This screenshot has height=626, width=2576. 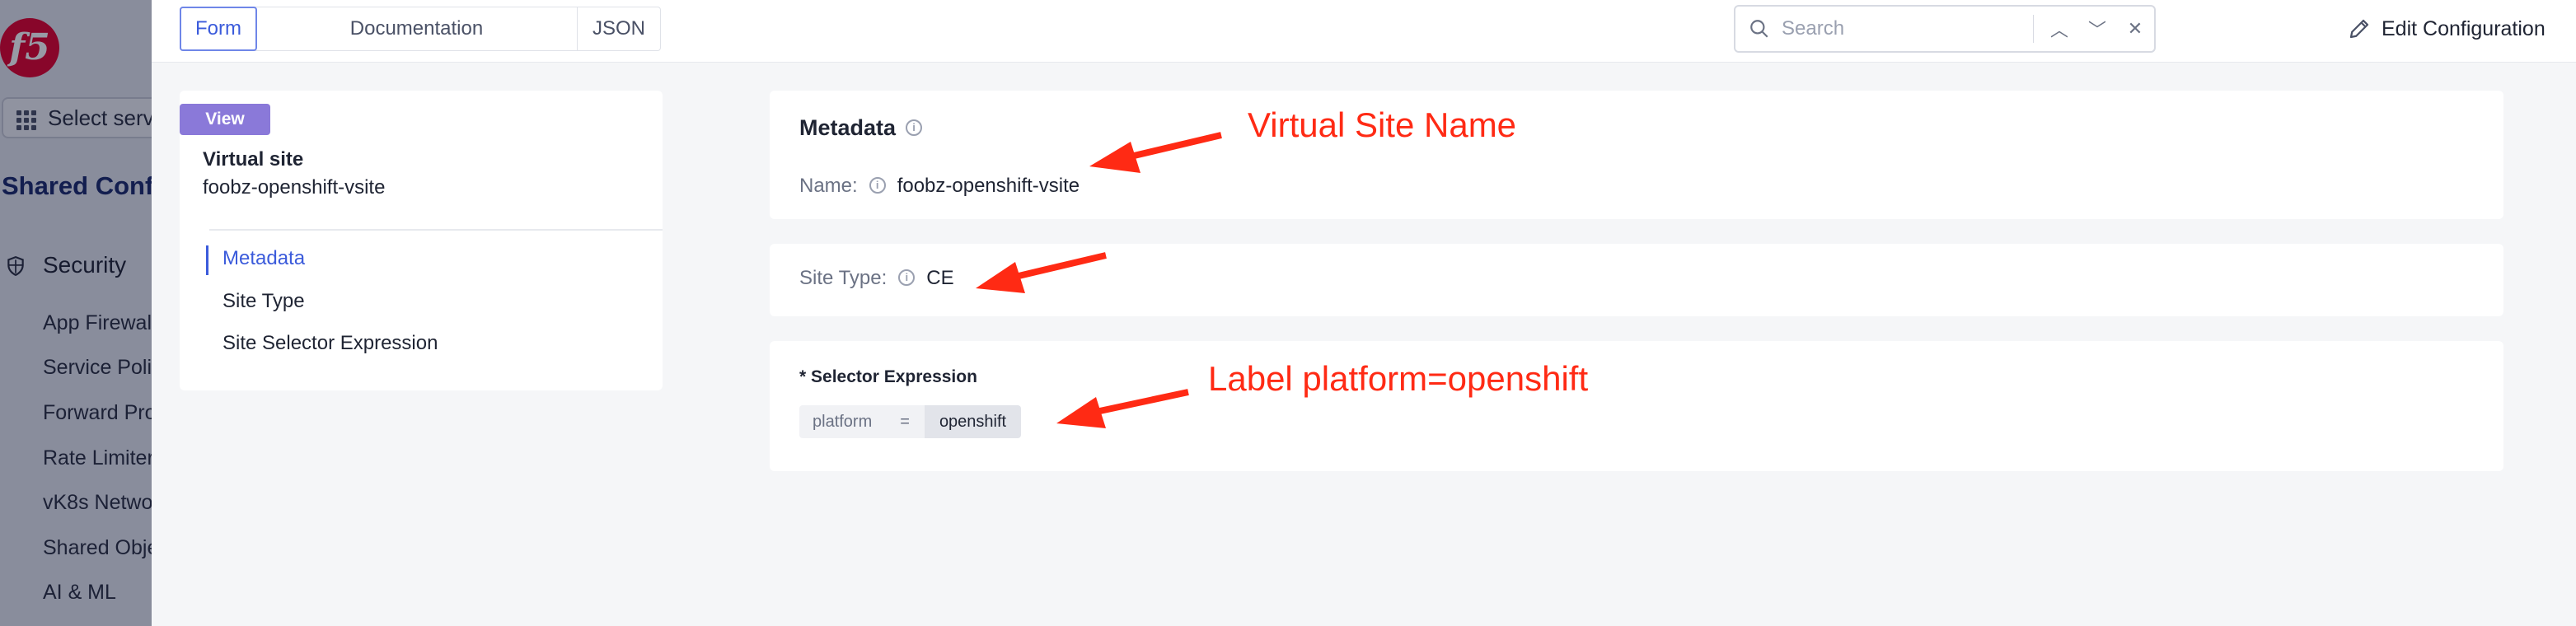 What do you see at coordinates (1636, 280) in the screenshot?
I see `site-type-card: Site Type: i CE` at bounding box center [1636, 280].